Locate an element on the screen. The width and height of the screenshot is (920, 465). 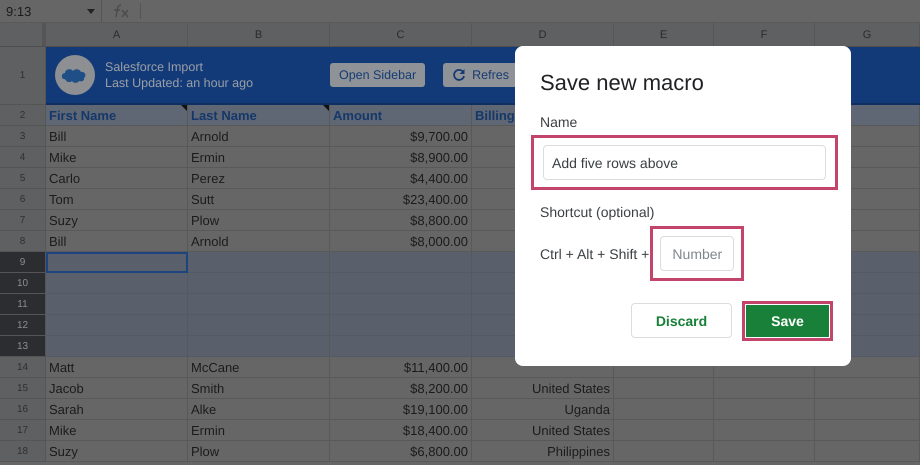
cloud-logo-icon is located at coordinates (75, 75).